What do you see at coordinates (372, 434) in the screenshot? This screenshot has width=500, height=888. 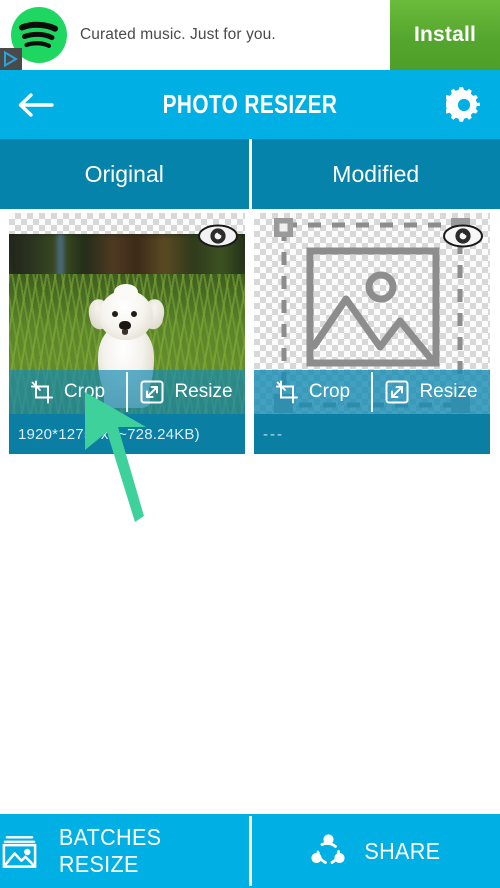 I see `modified-image-info: ---` at bounding box center [372, 434].